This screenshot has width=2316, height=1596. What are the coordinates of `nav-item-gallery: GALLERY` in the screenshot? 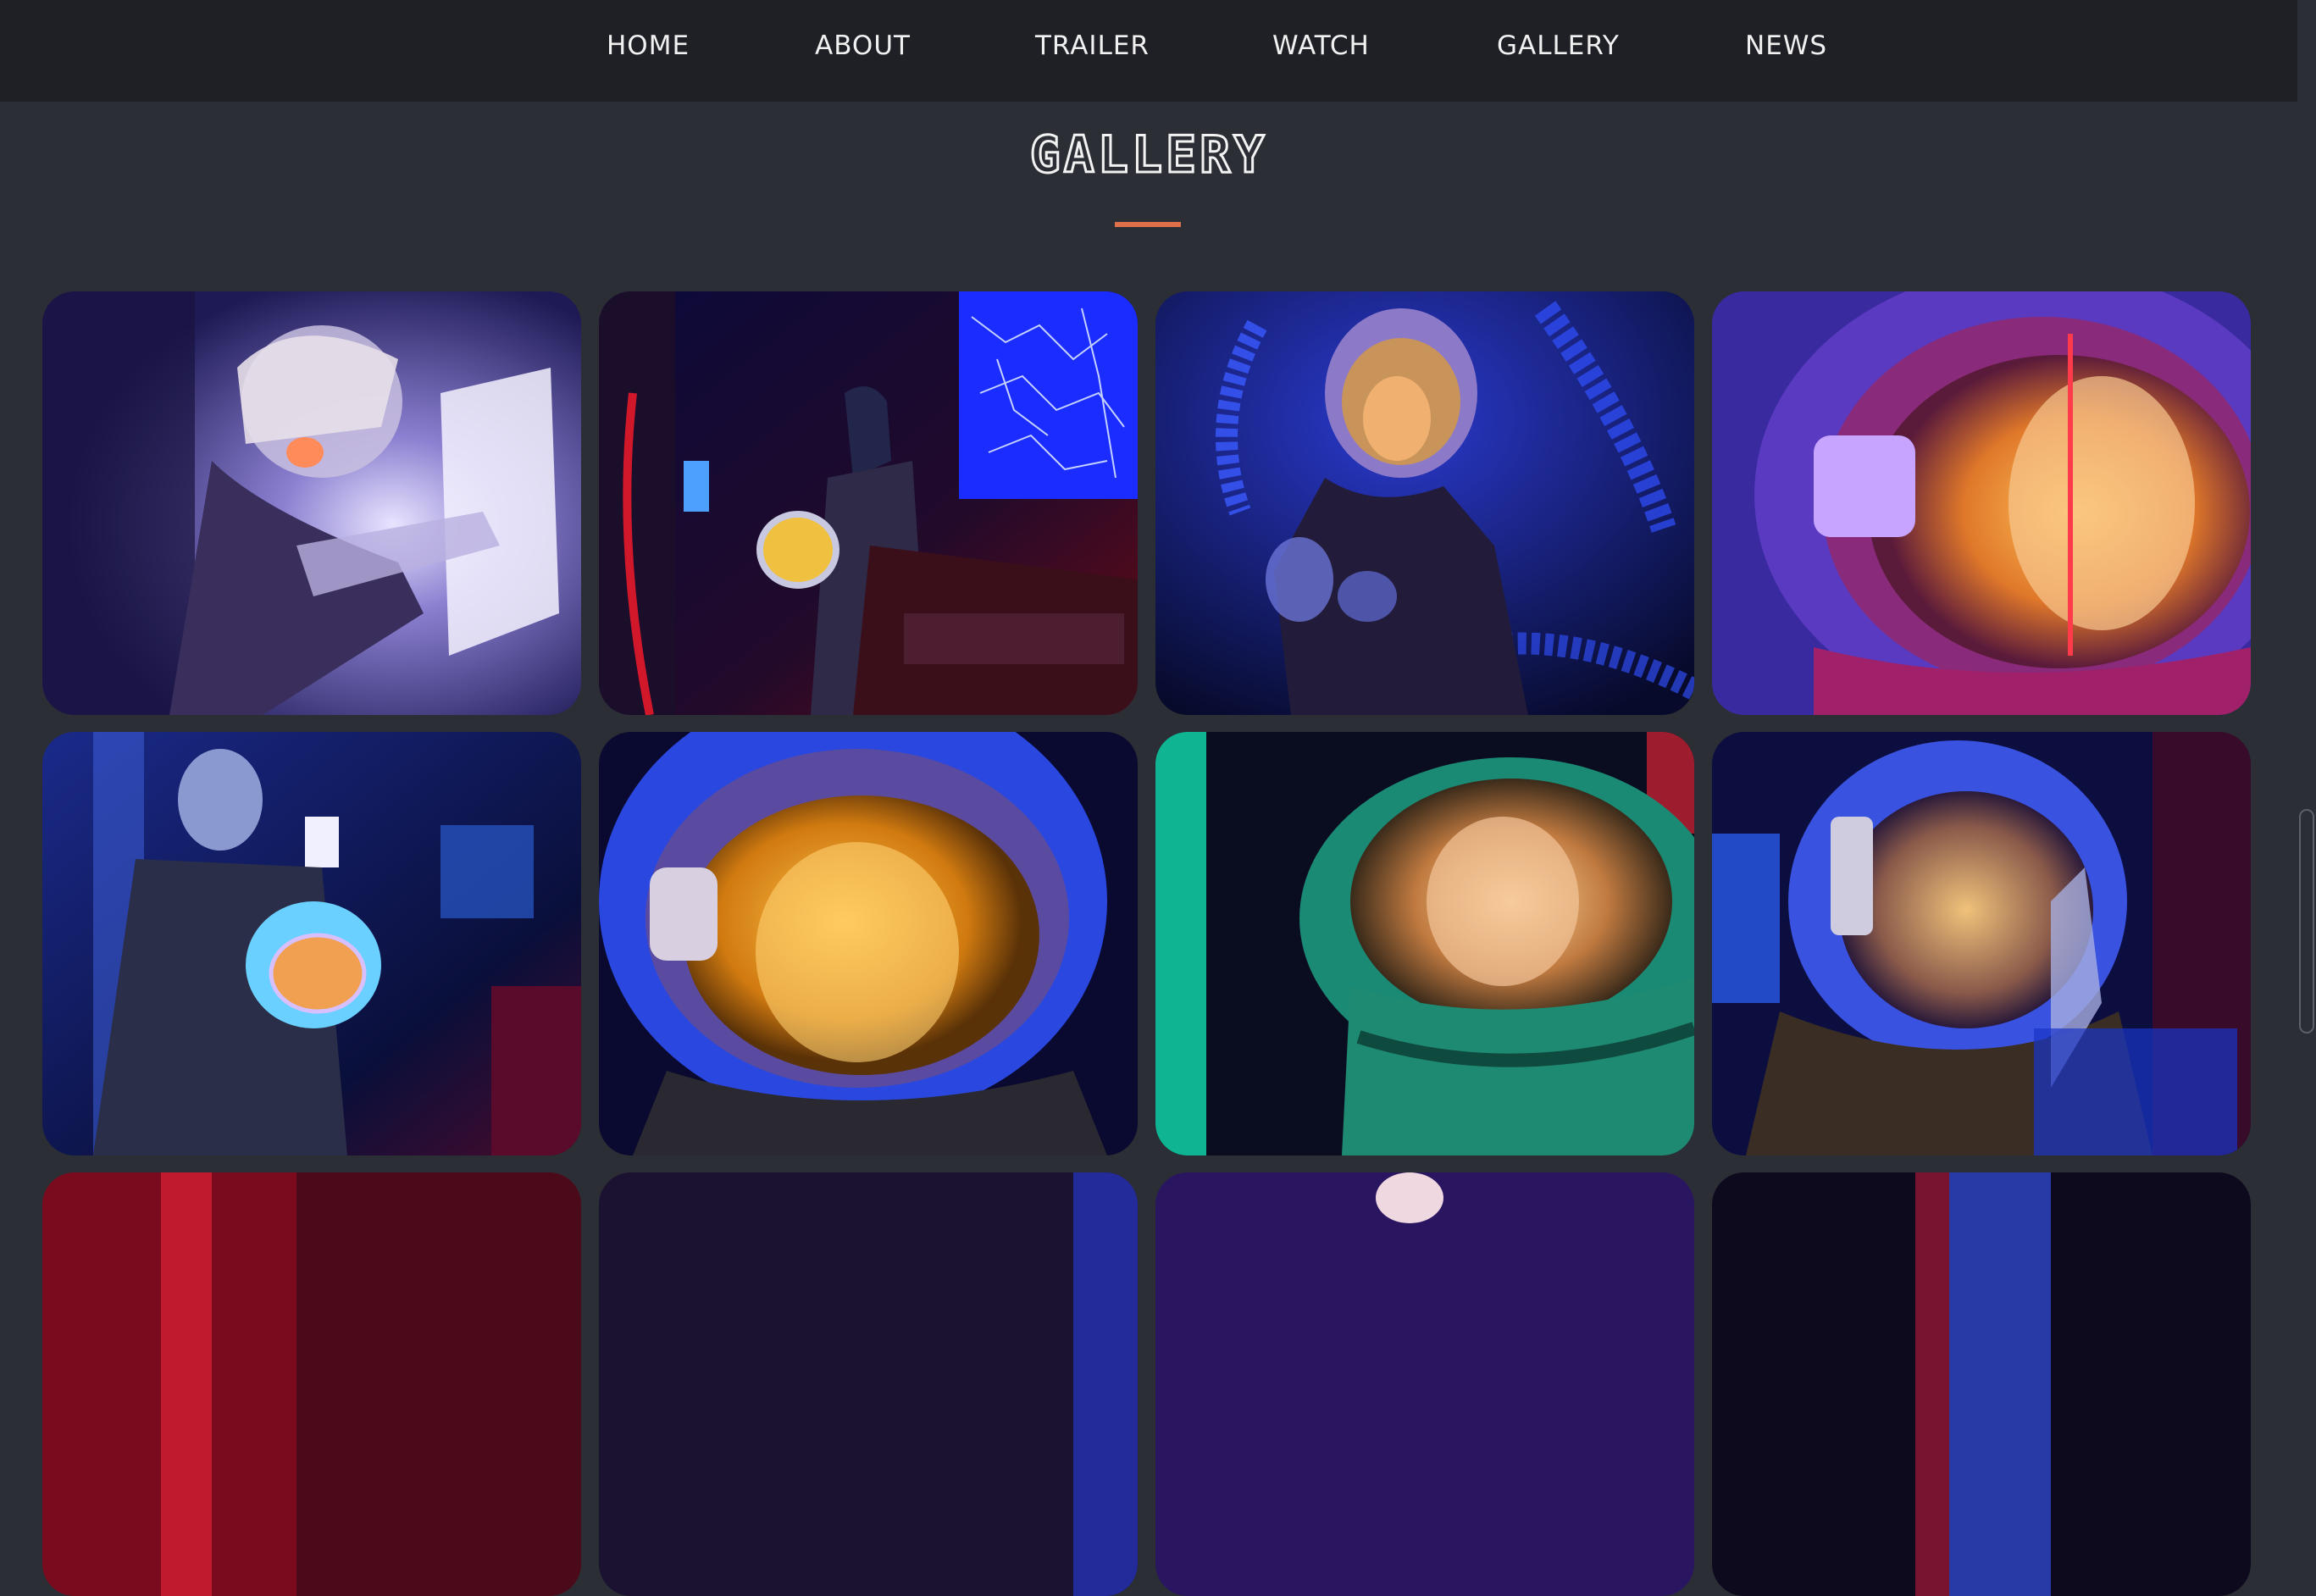 It's located at (1558, 45).